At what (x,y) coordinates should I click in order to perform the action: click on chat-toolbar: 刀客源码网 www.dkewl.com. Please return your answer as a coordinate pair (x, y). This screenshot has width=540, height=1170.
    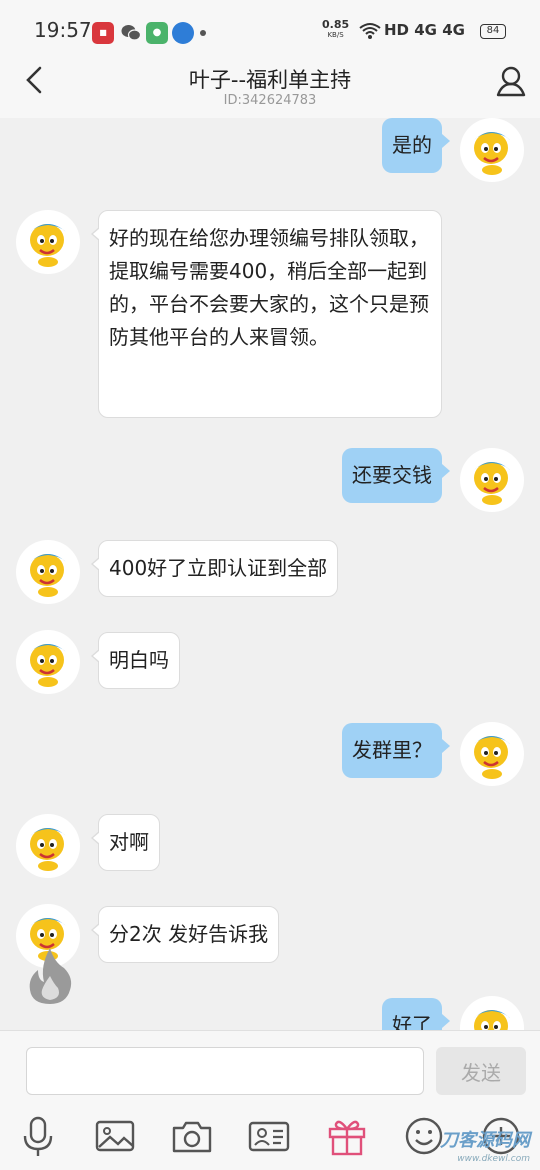
    Looking at the image, I should click on (270, 1139).